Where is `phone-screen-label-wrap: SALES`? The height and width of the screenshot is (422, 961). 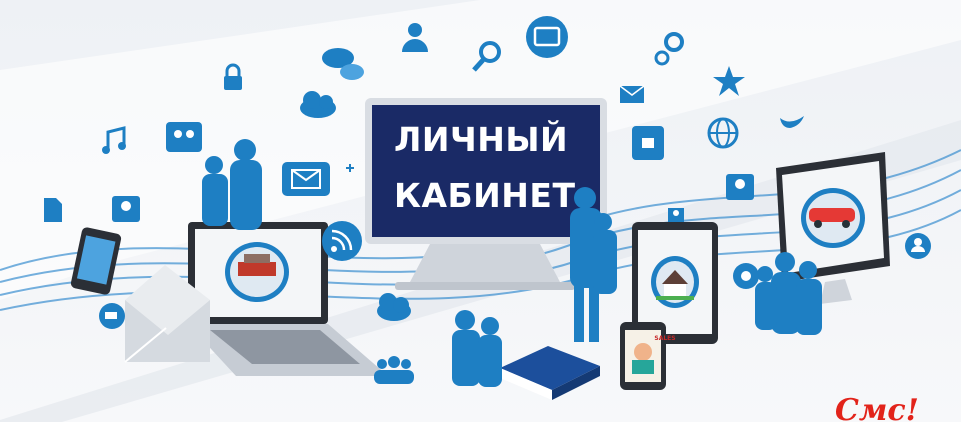 phone-screen-label-wrap: SALES is located at coordinates (665, 356).